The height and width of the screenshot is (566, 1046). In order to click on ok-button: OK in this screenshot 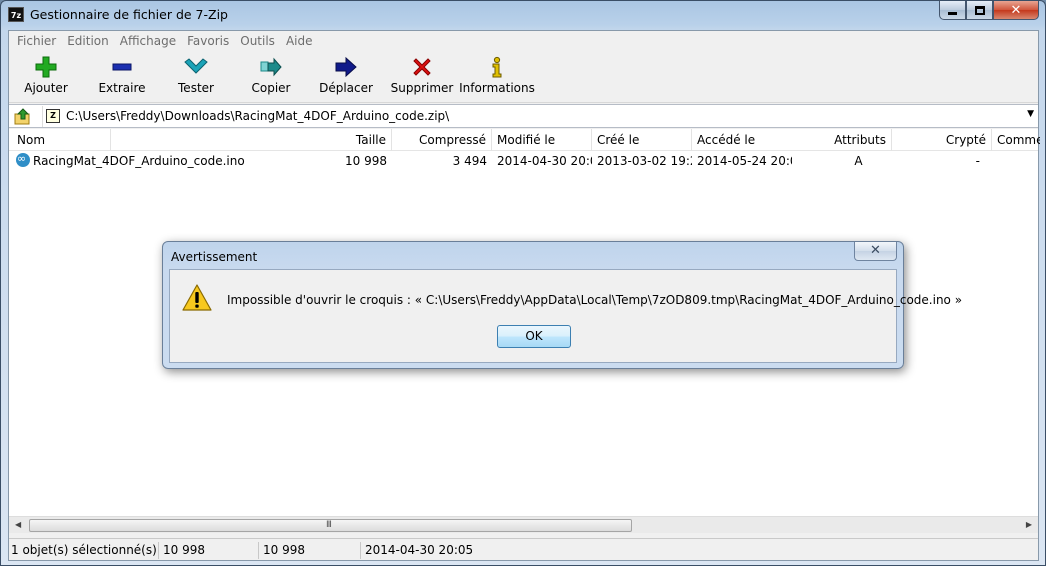, I will do `click(534, 336)`.